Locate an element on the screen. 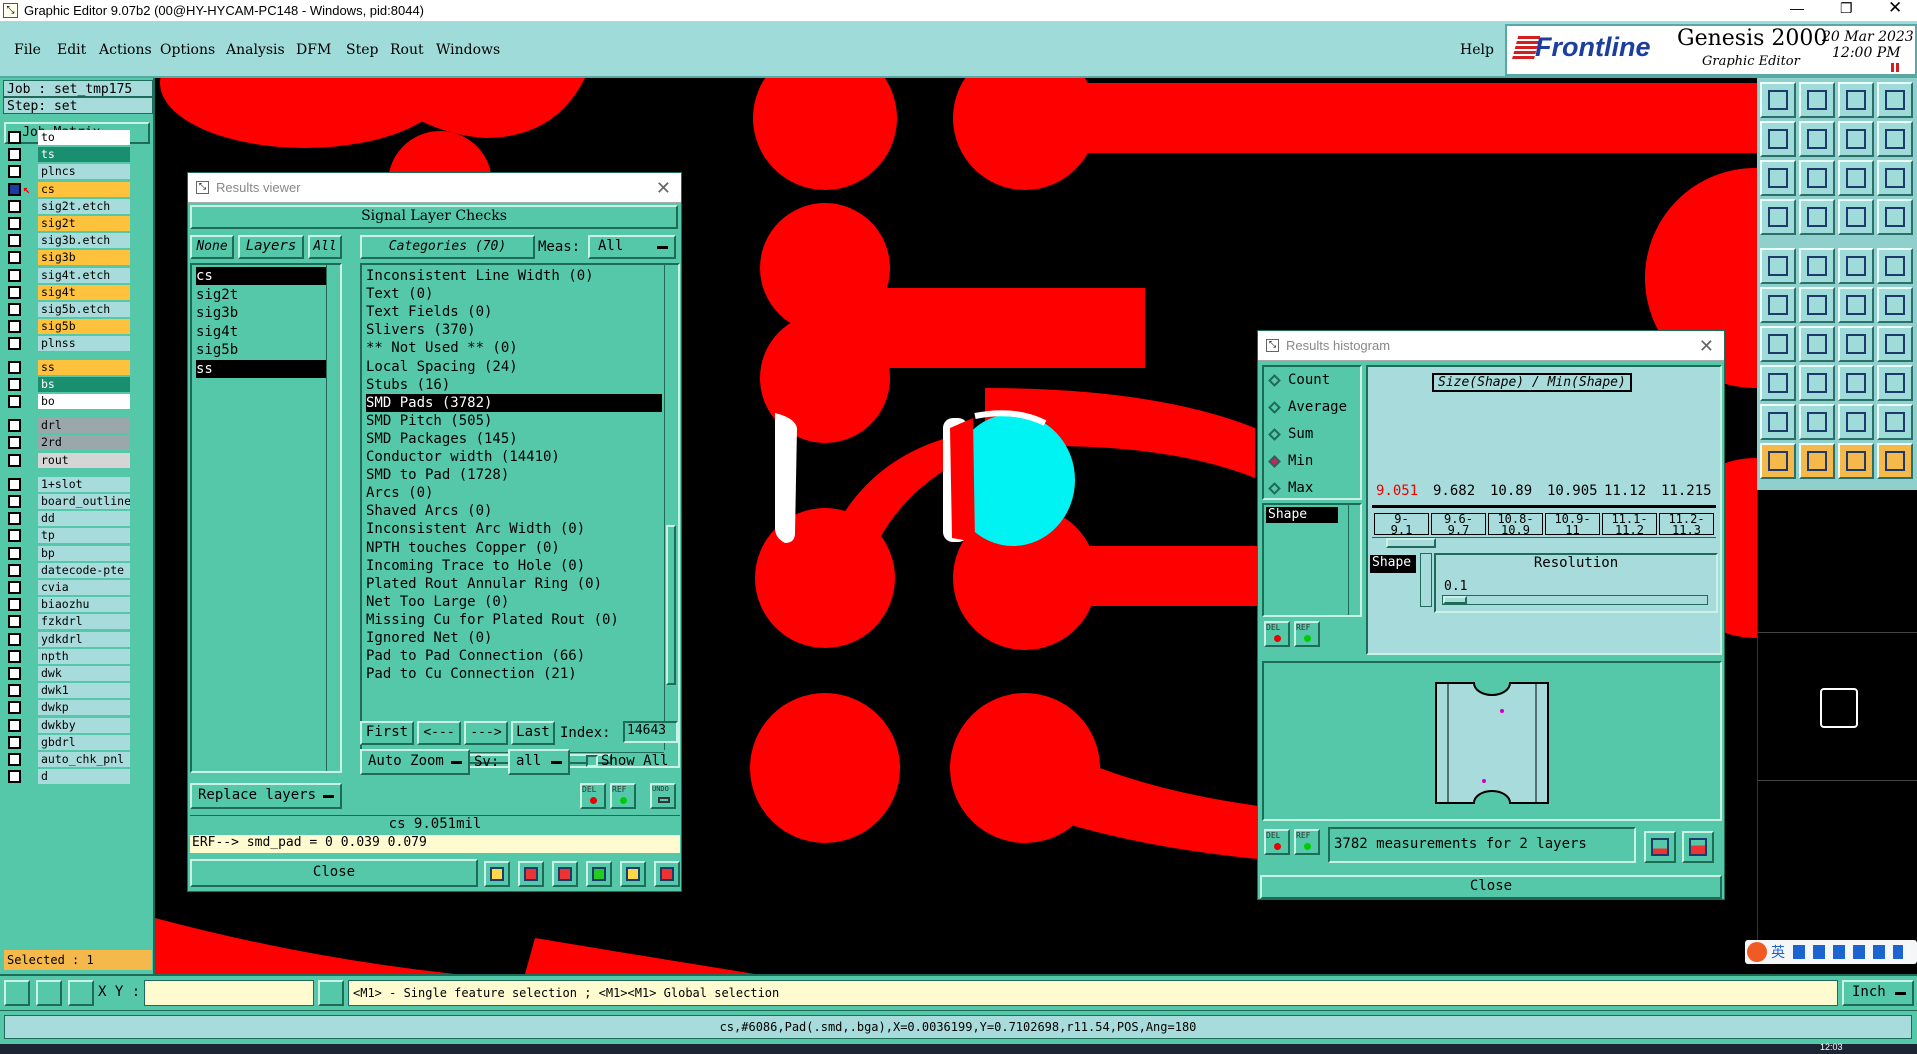  last-button: Last is located at coordinates (533, 733).